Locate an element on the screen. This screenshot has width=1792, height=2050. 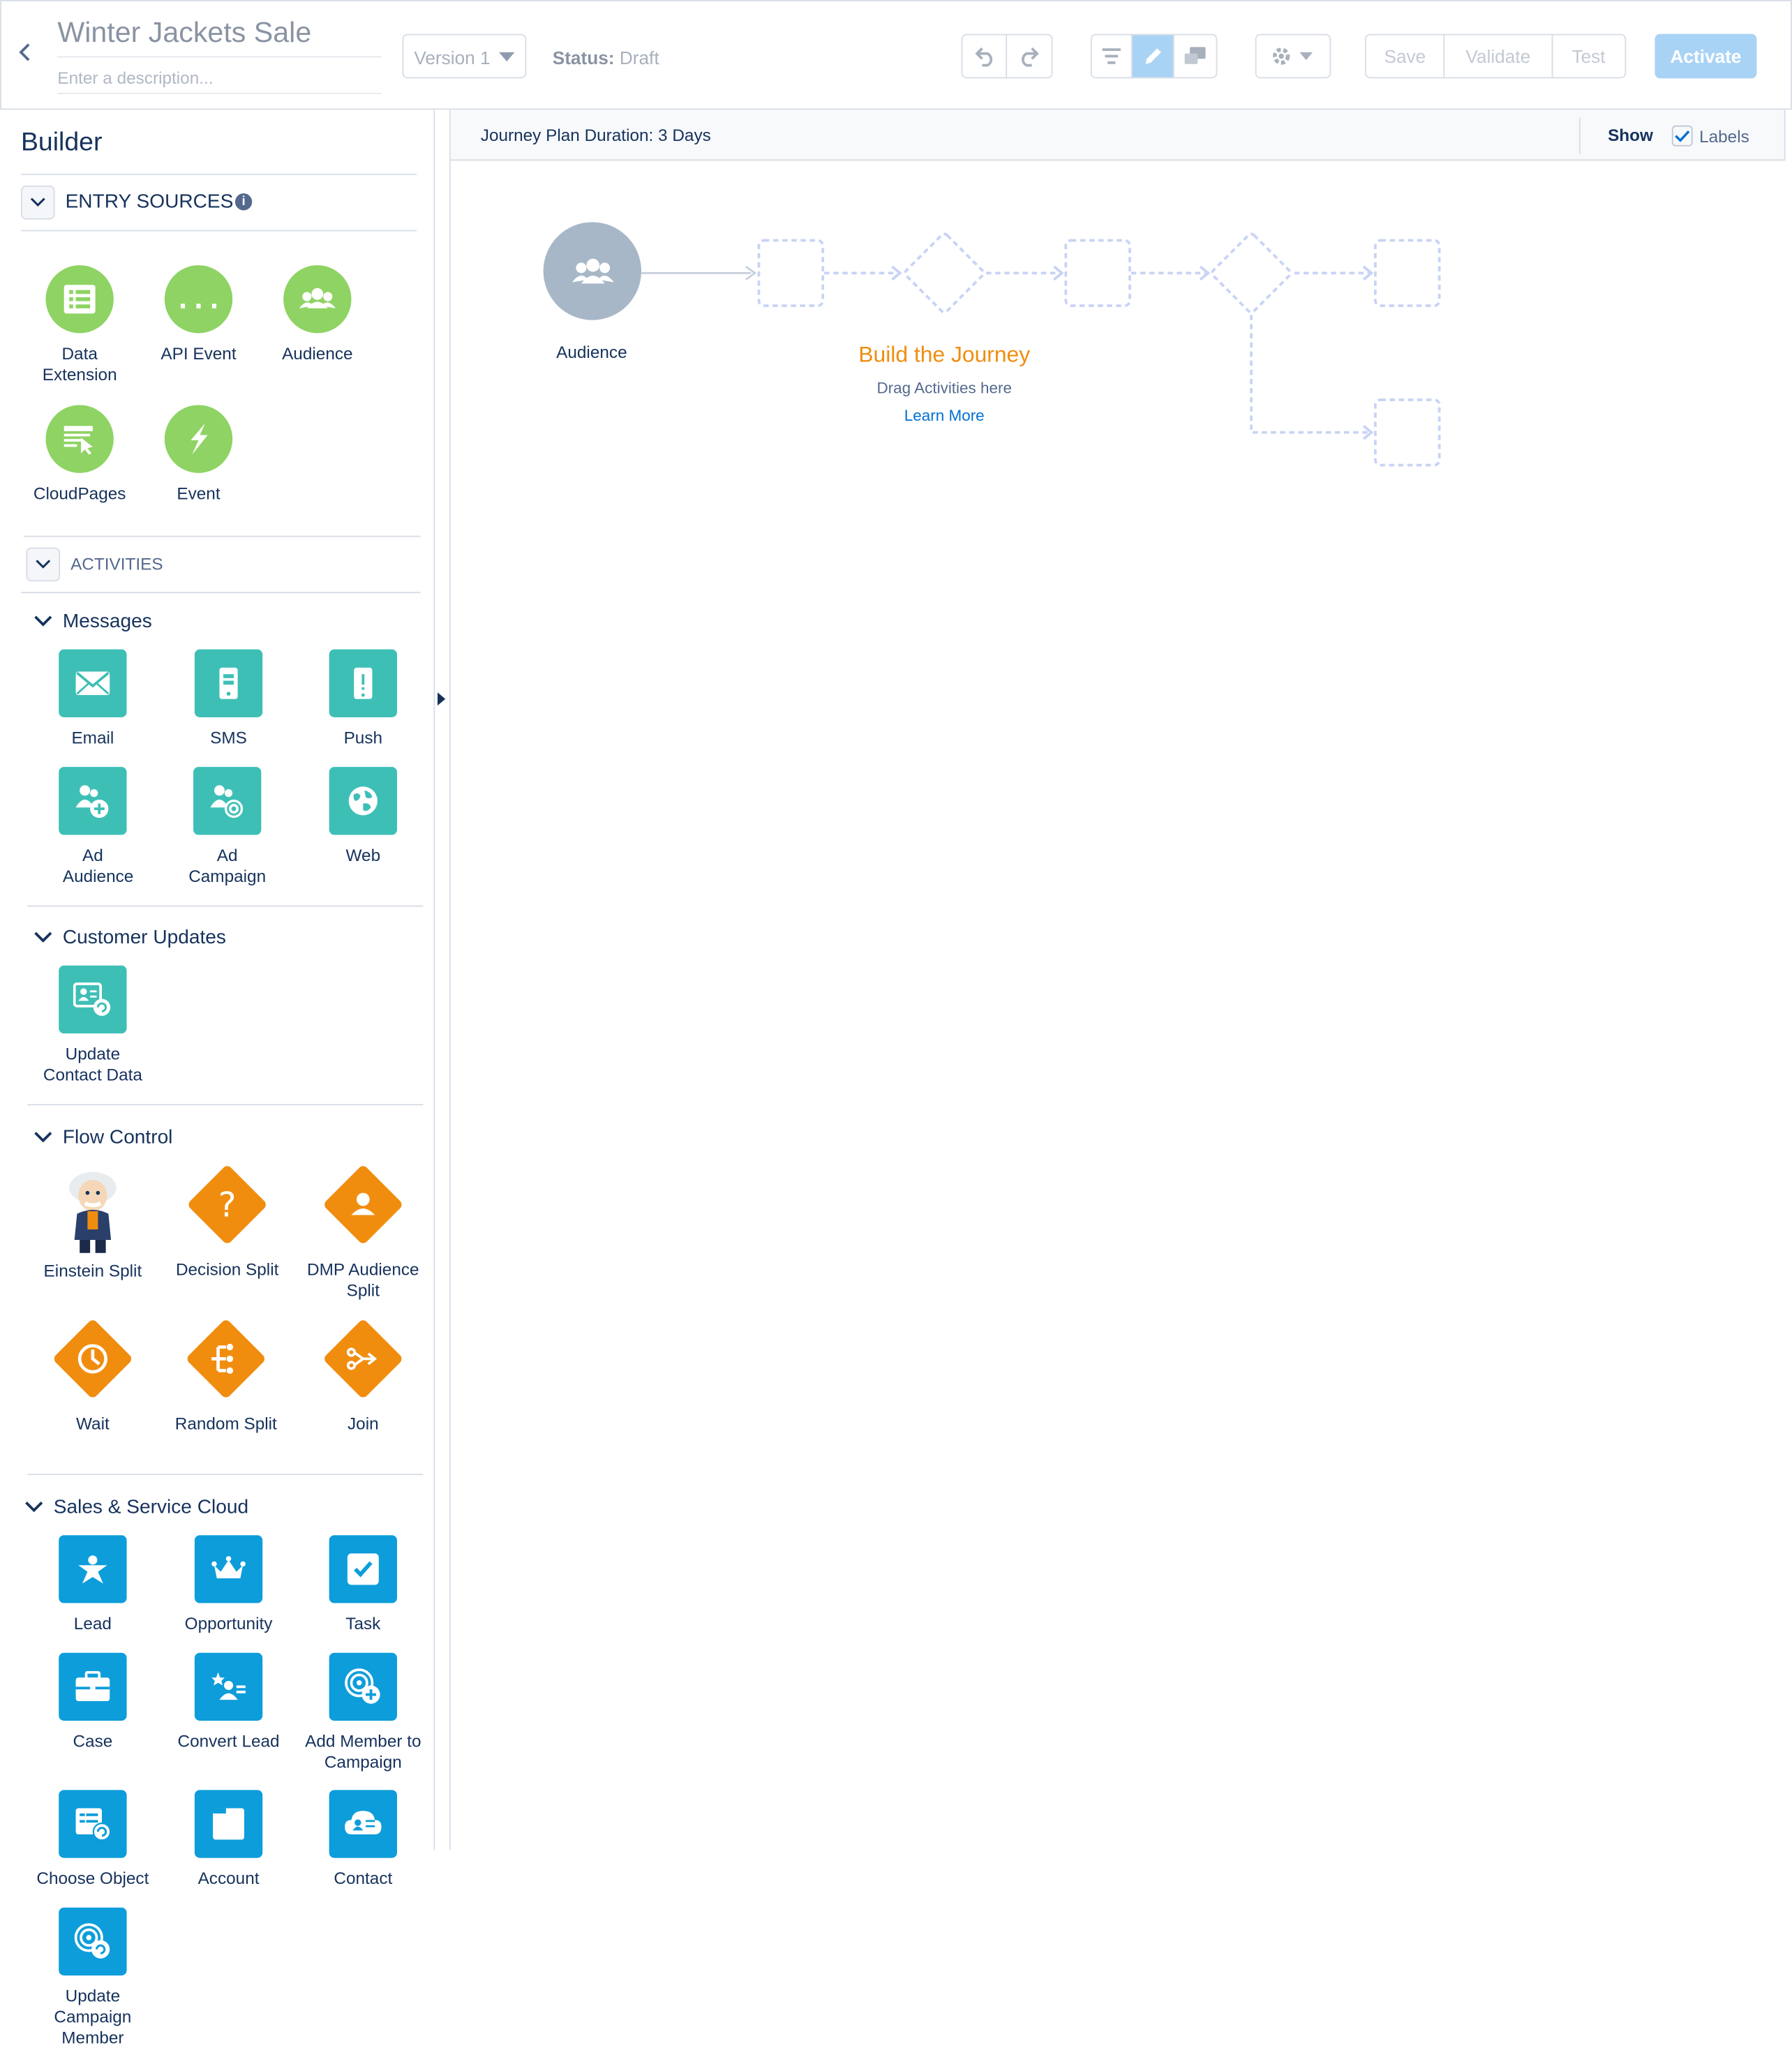
tile-label: Add Member to Campaign is located at coordinates (363, 1751).